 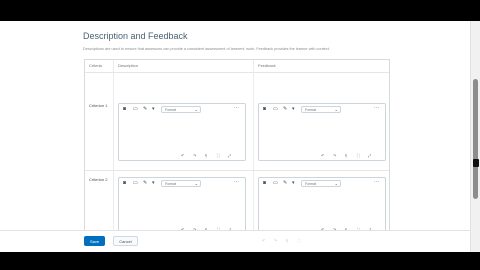 What do you see at coordinates (237, 66) in the screenshot?
I see `table-header: Criteria Description Feedback` at bounding box center [237, 66].